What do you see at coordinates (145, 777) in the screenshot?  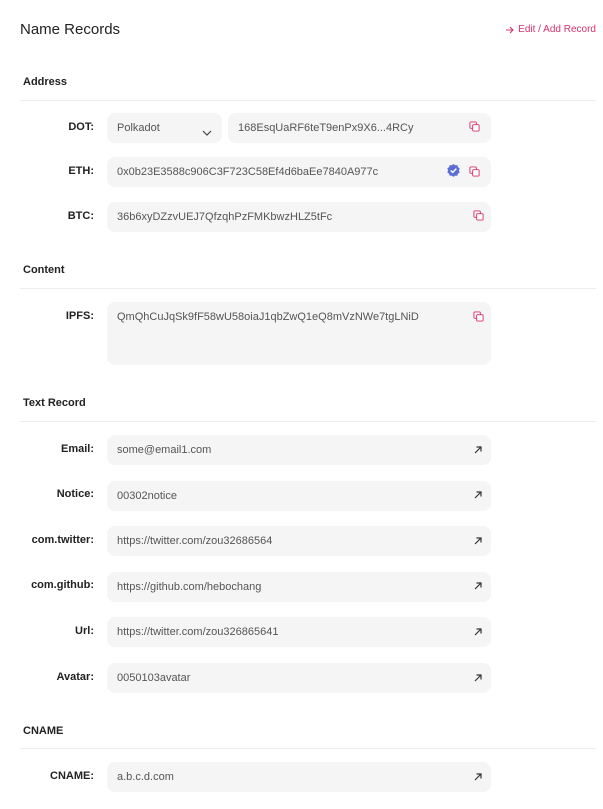 I see `cname-value: a.b.c.d.com` at bounding box center [145, 777].